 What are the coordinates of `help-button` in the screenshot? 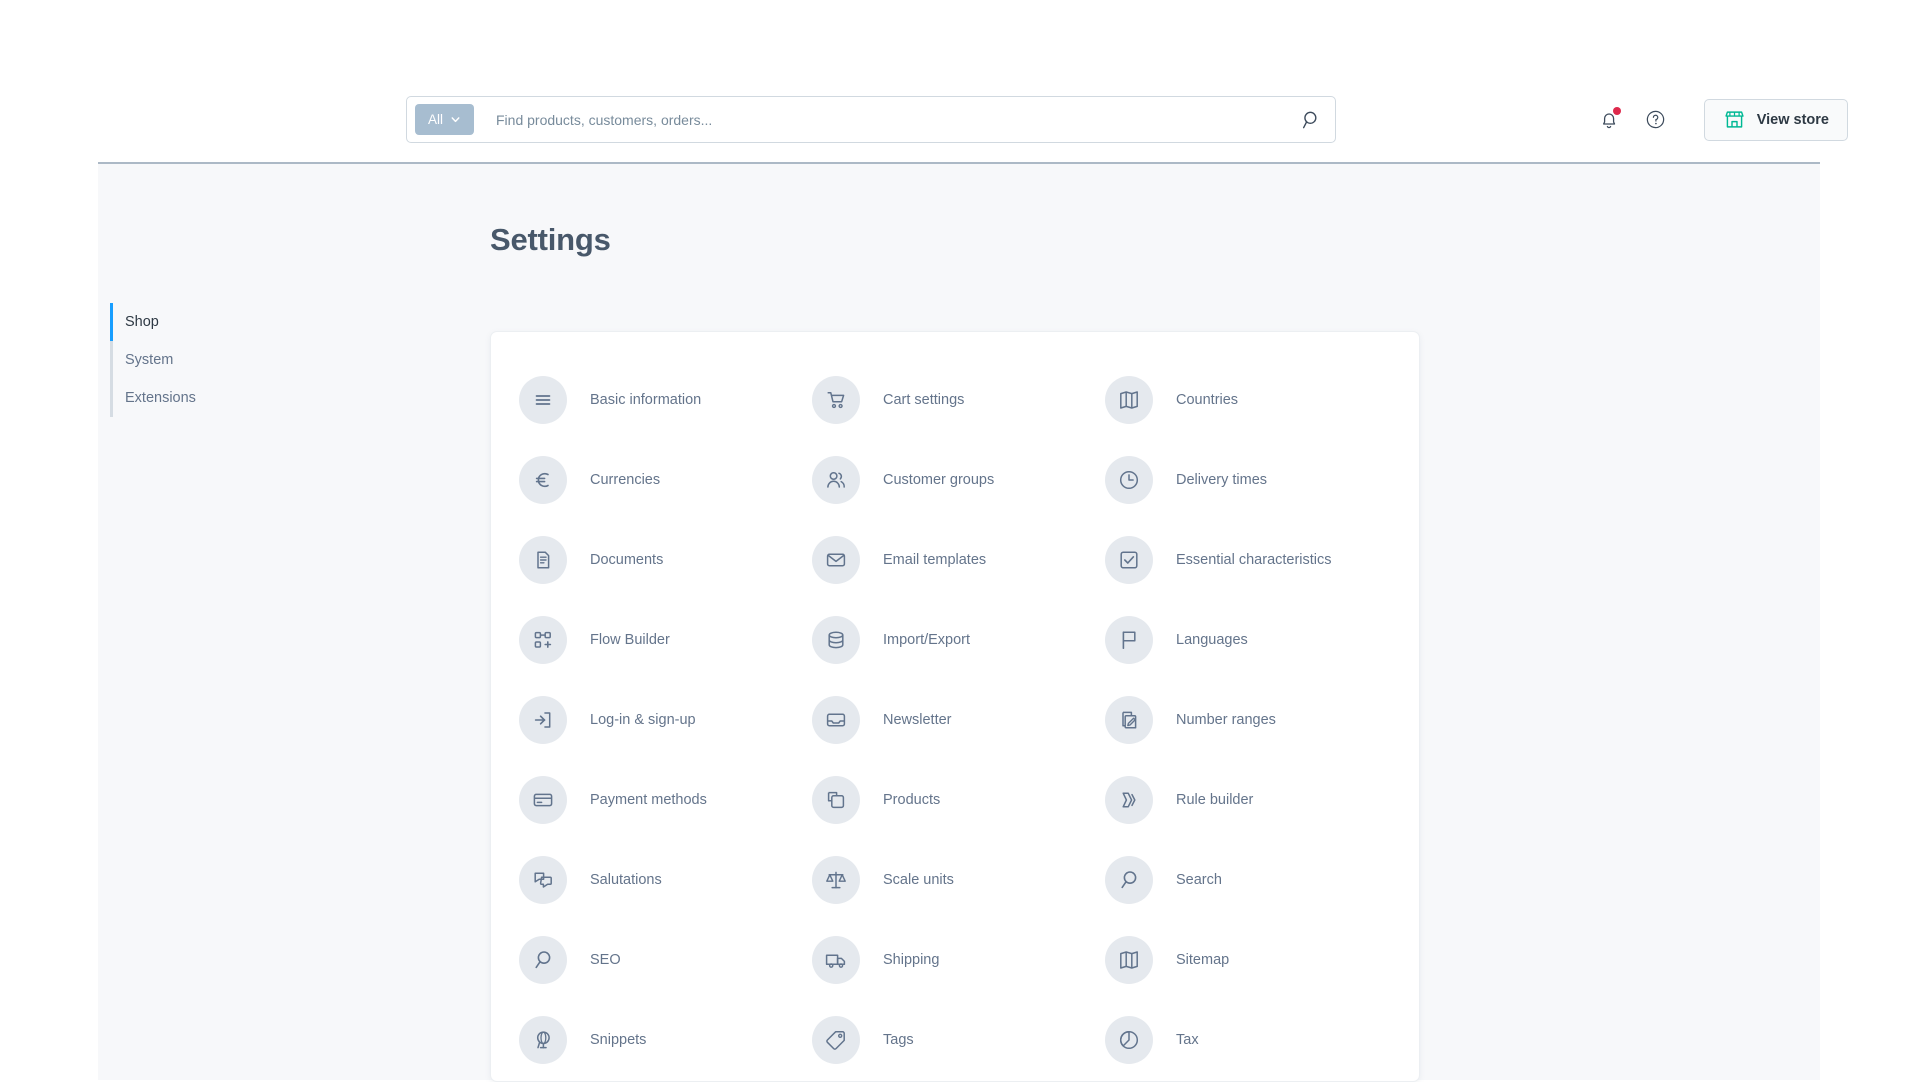 It's located at (1656, 120).